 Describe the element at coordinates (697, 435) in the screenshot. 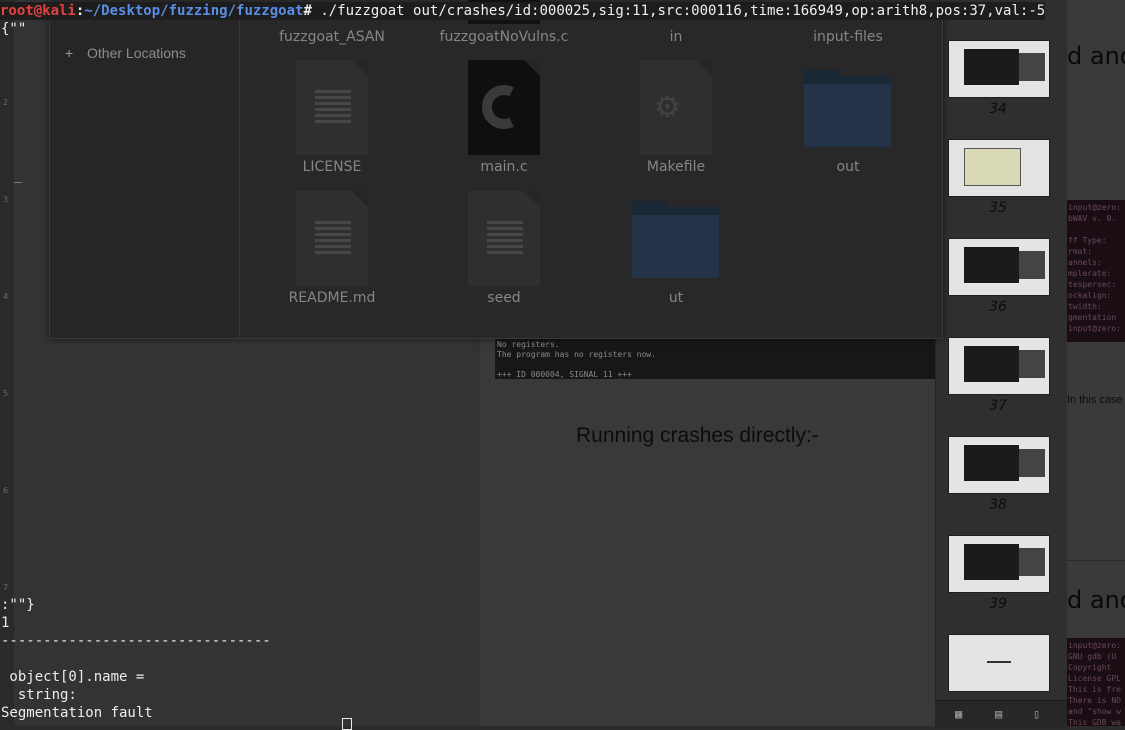

I see `document-heading: Running crashes directly:-` at that location.